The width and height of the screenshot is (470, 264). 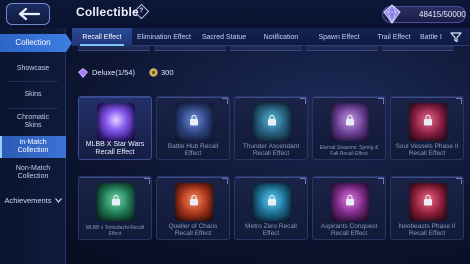 I want to click on card-mlbb-x-star-wars: MLBB X Star Wars Recall Effect, so click(x=115, y=128).